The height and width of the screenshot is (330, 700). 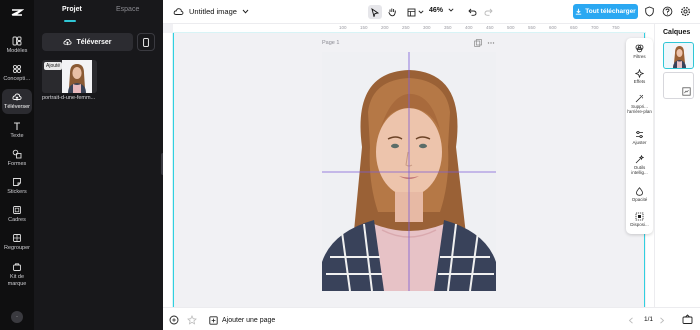 I want to click on shield-icon, so click(x=649, y=11).